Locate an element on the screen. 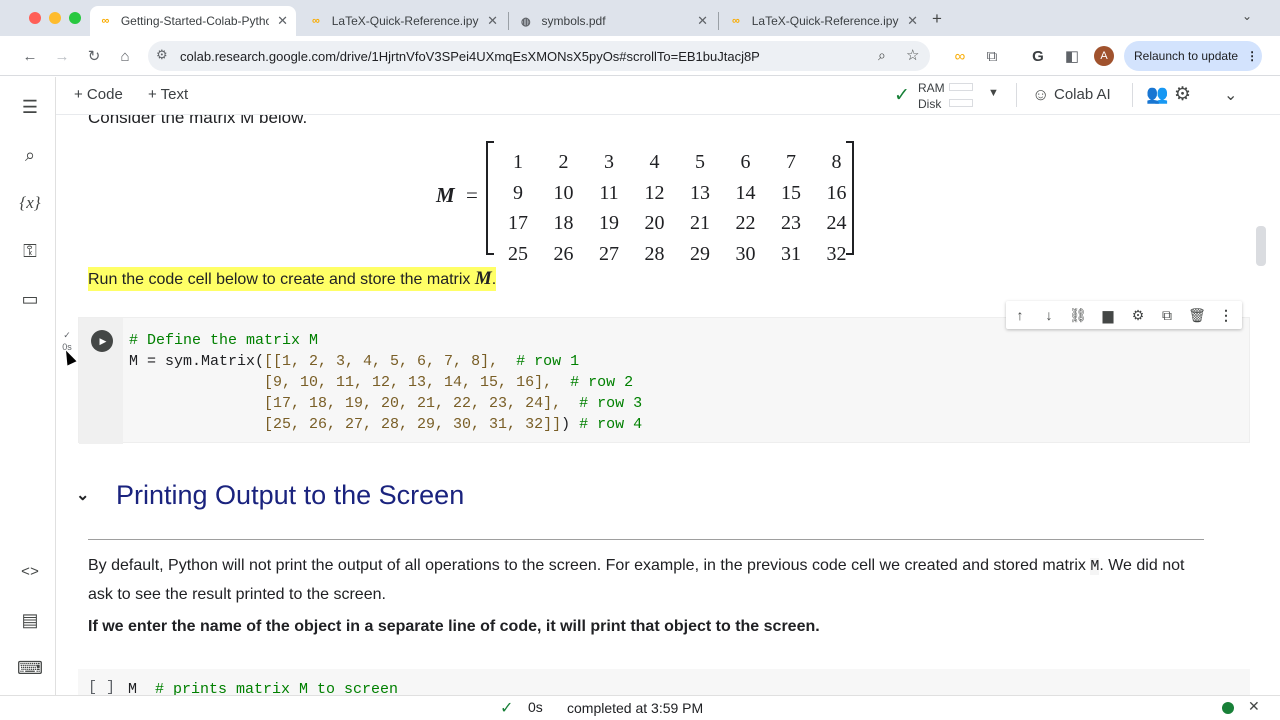 The width and height of the screenshot is (1280, 720). close-window-button is located at coordinates (35, 18).